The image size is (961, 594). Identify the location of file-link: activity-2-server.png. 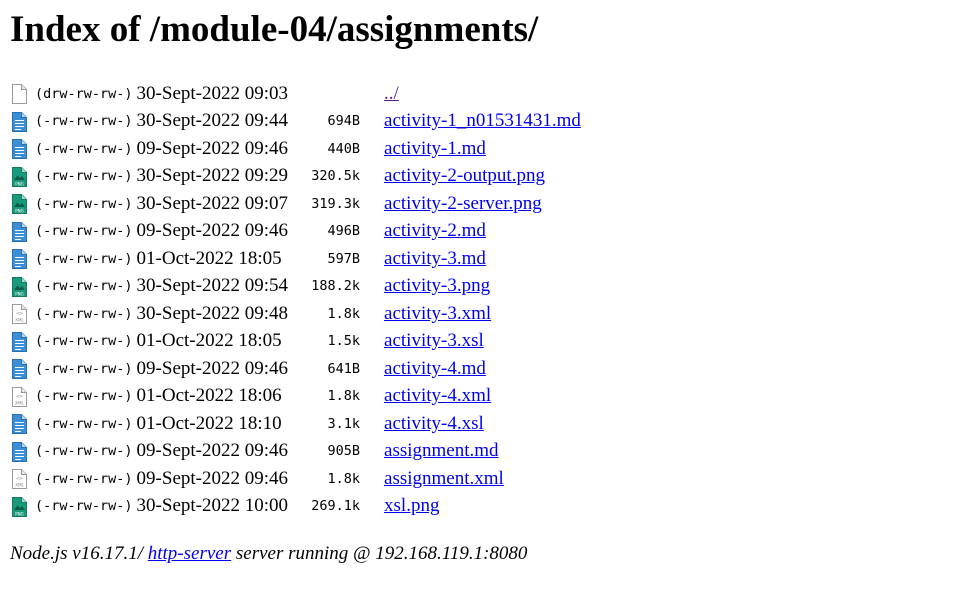
(463, 203).